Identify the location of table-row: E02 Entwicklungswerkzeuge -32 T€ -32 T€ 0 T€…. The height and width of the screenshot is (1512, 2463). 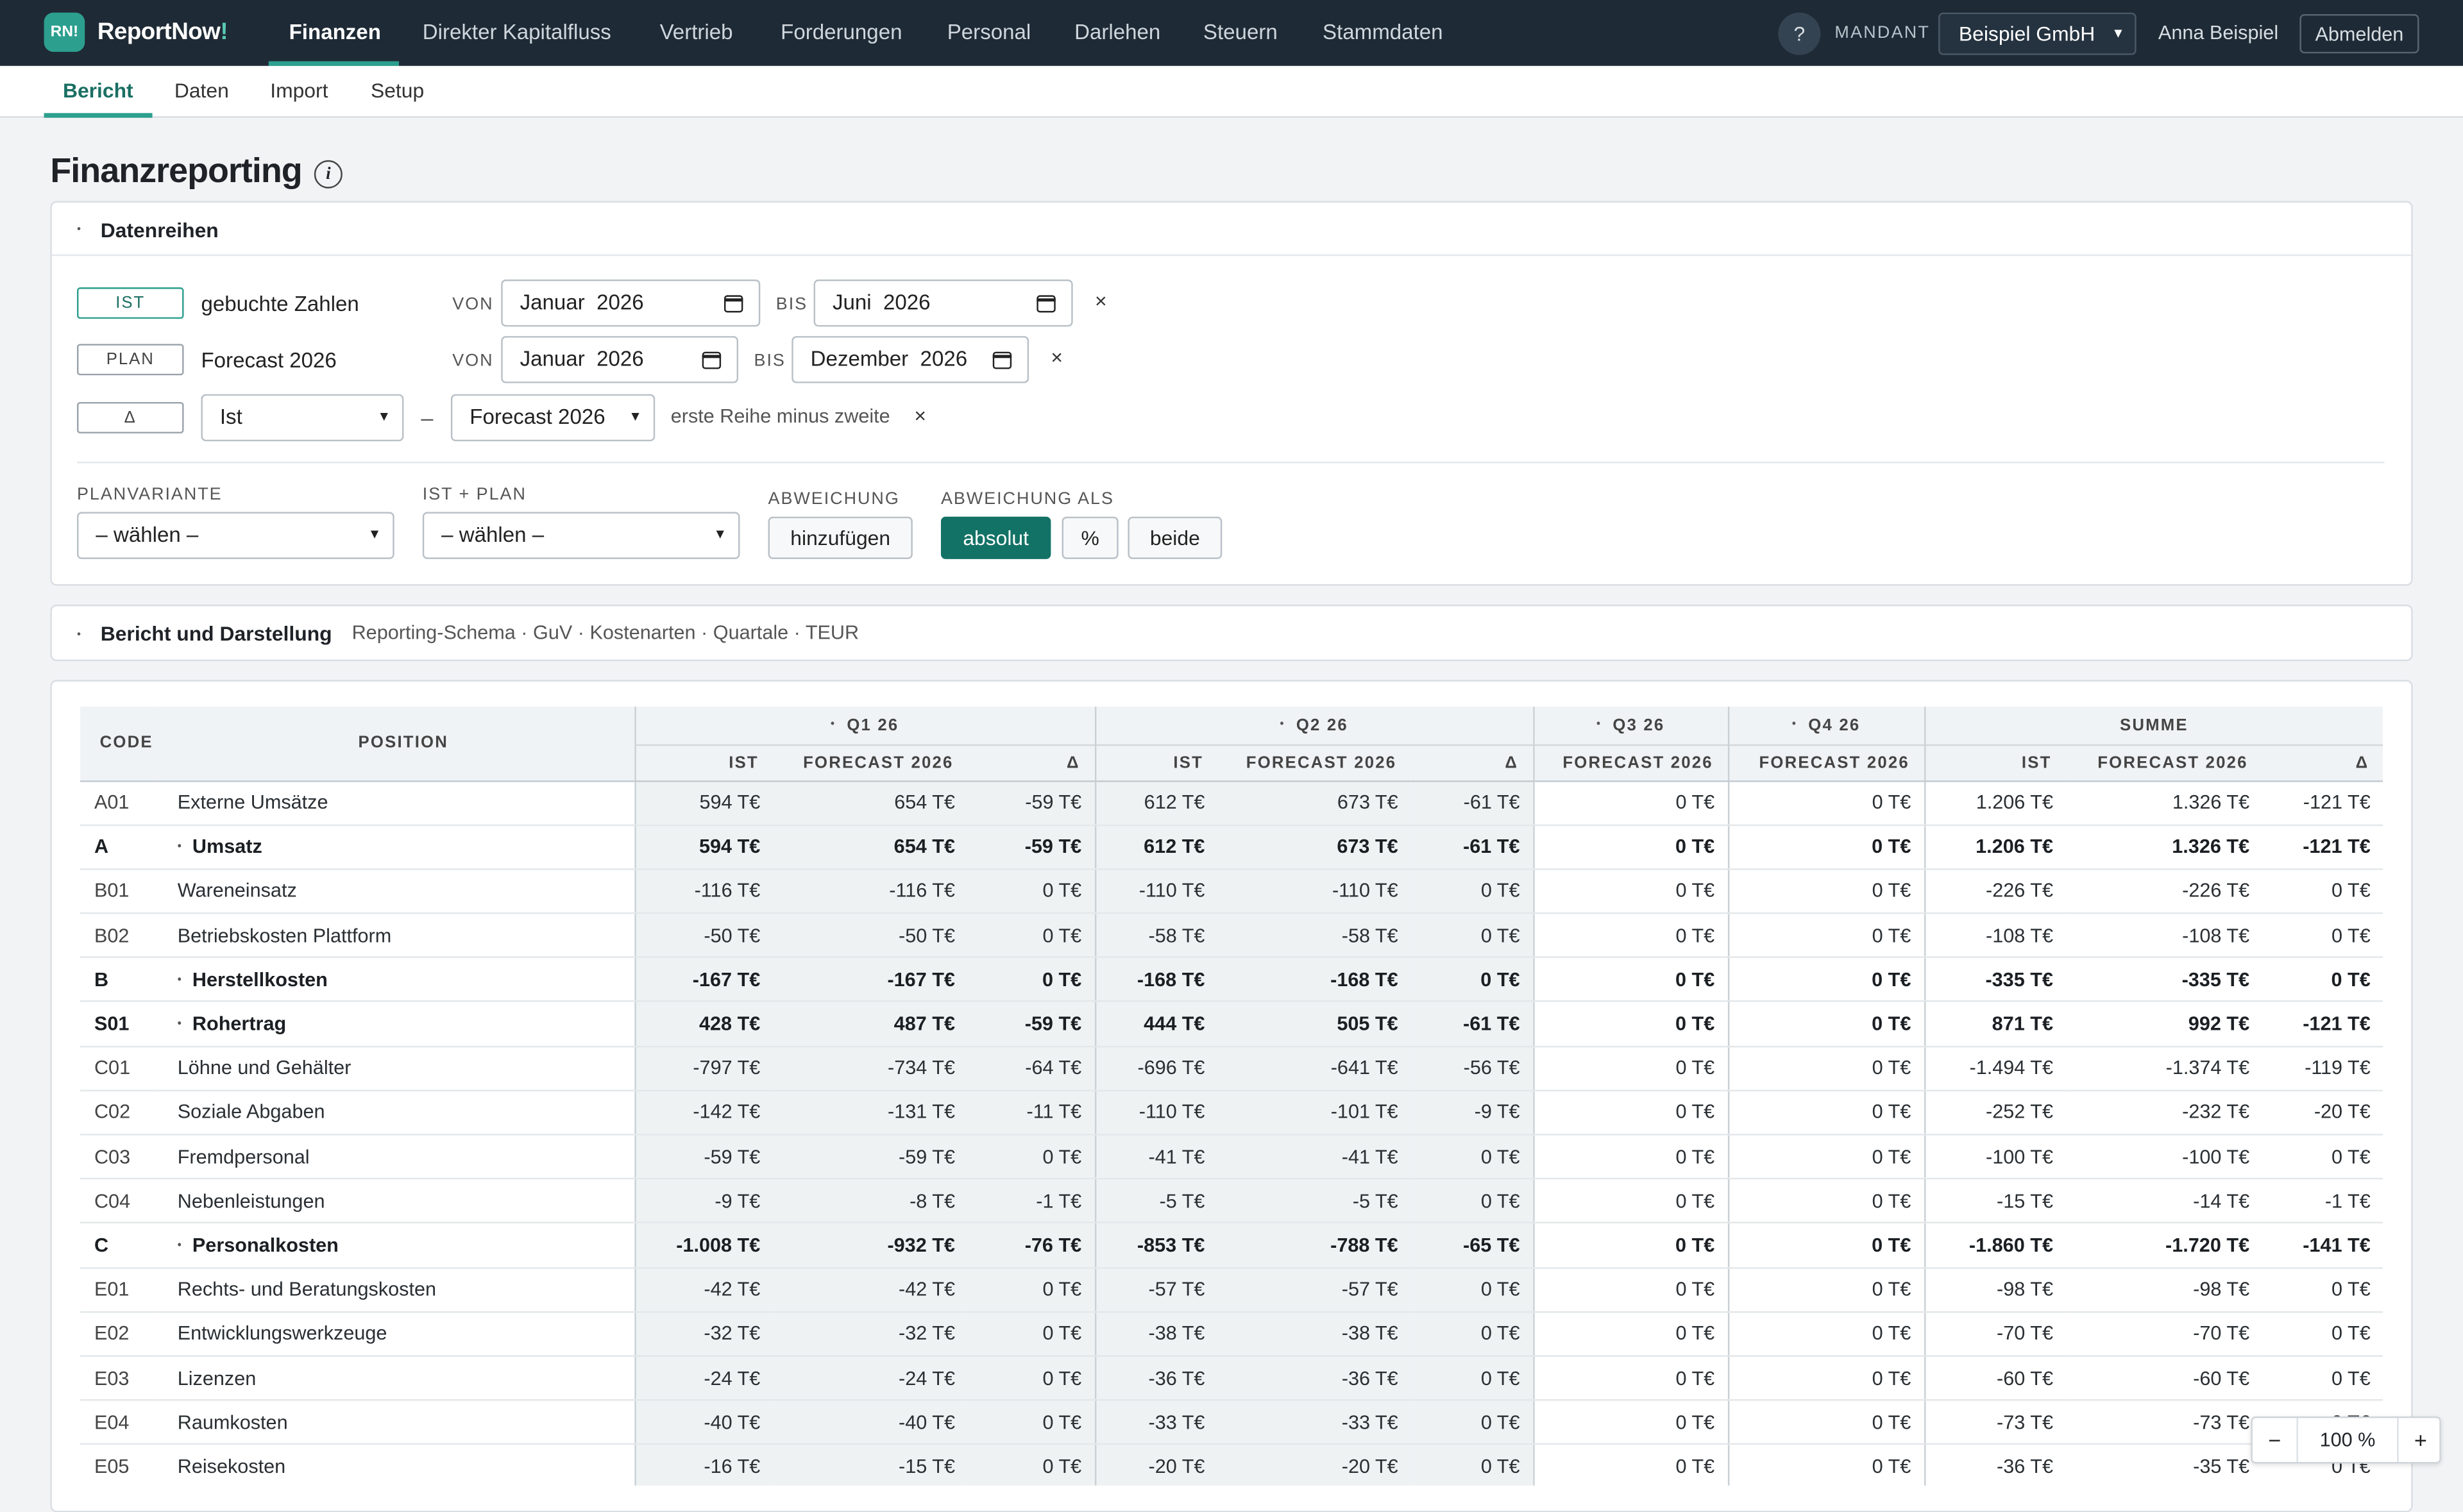
(1231, 1334).